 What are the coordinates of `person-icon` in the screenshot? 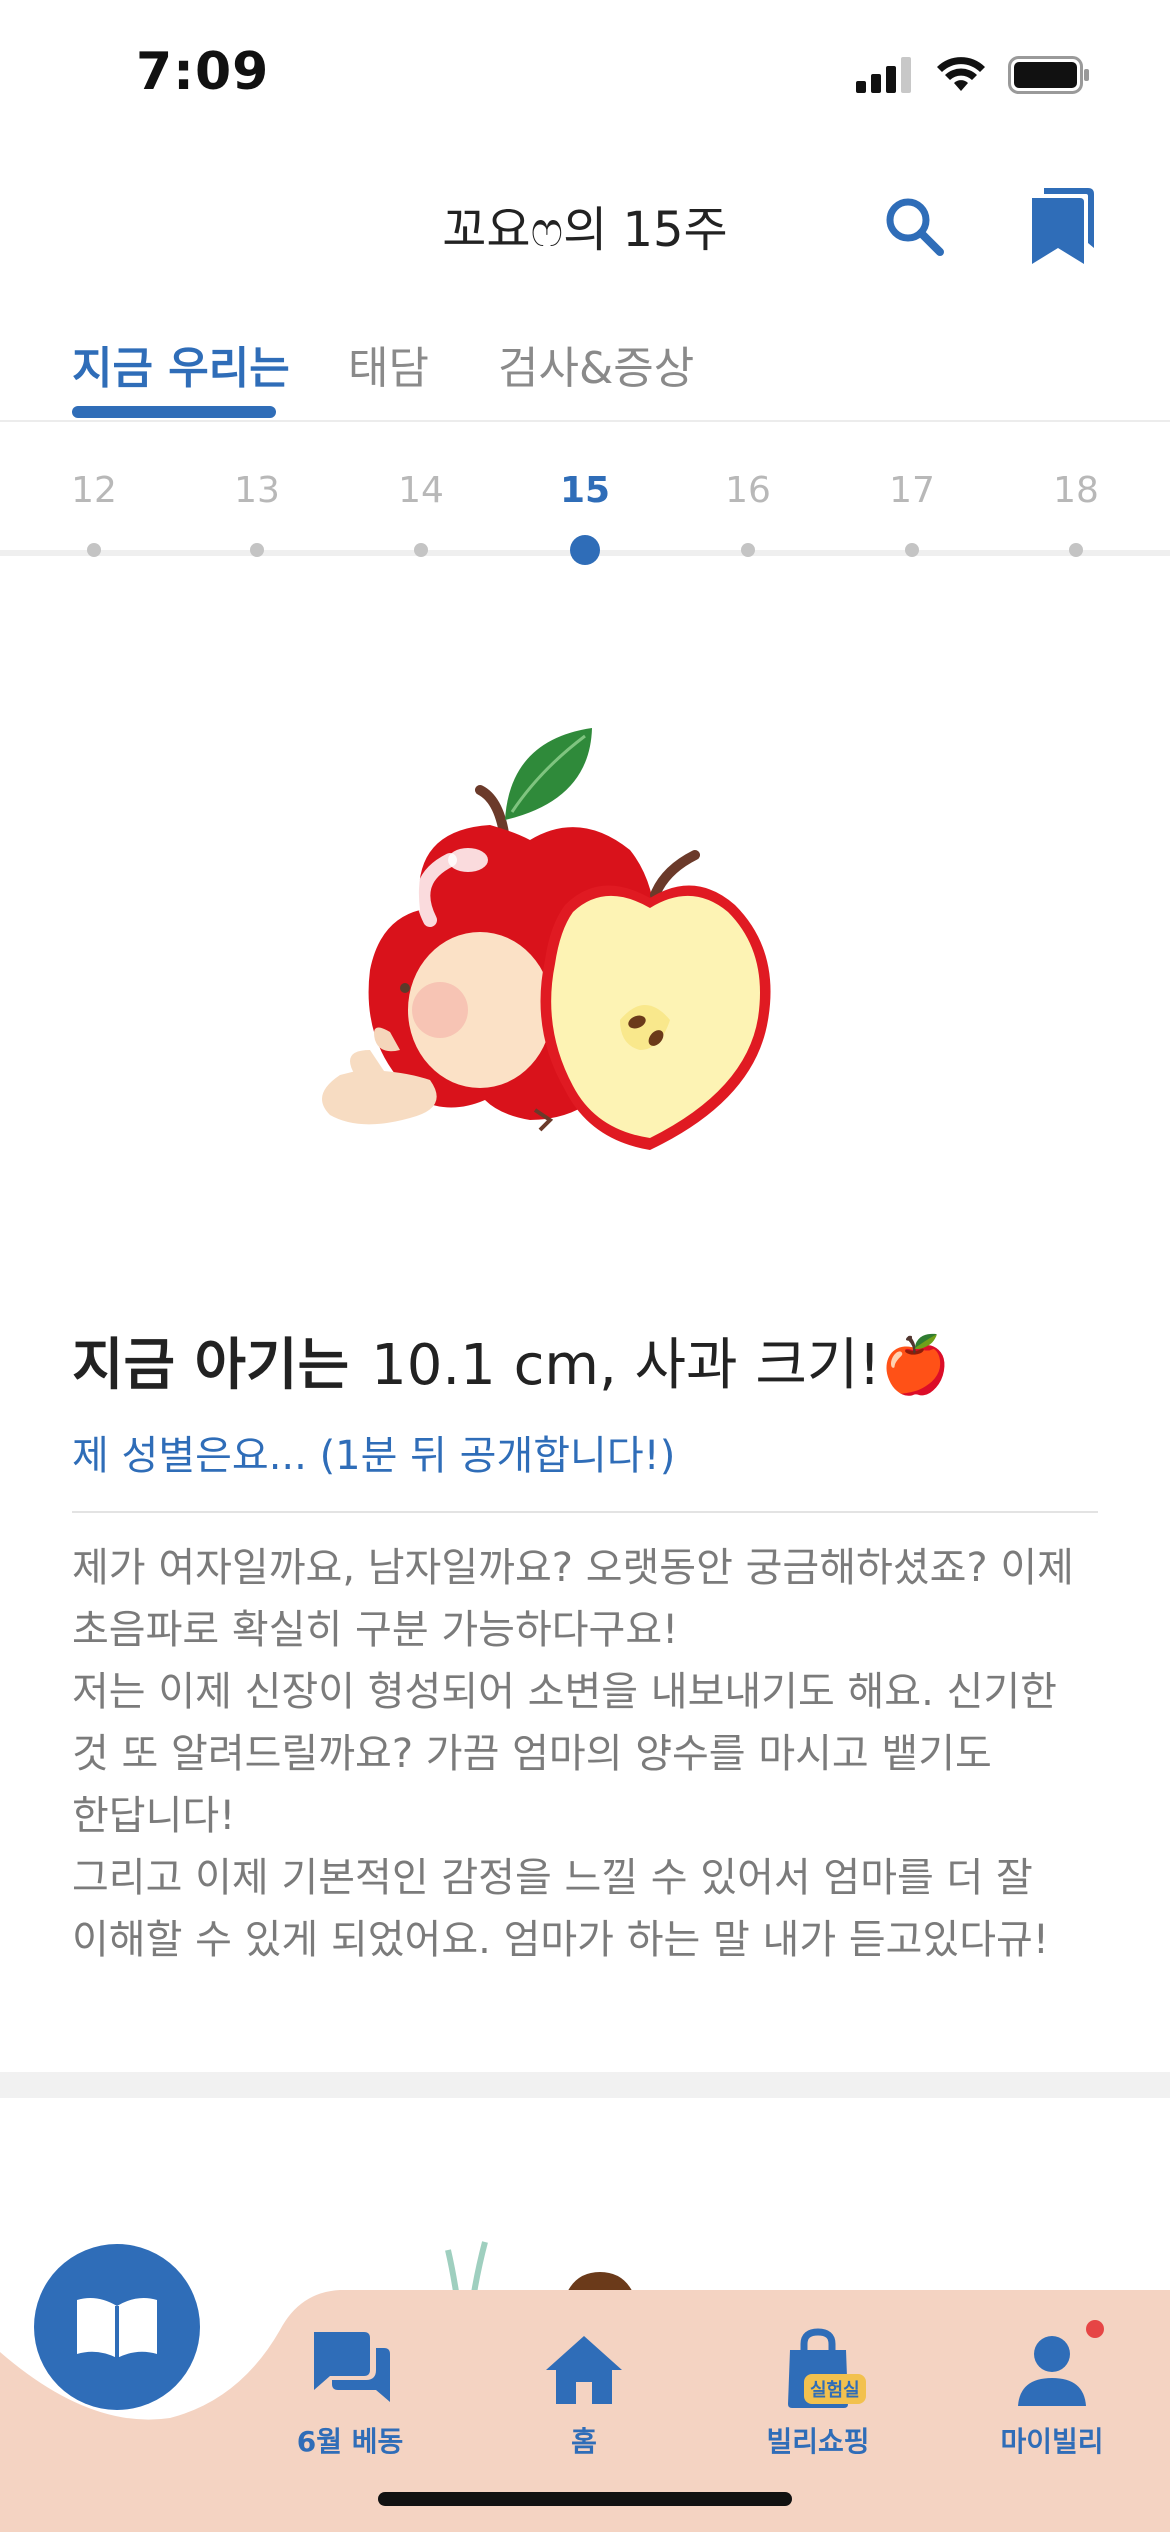 It's located at (1052, 2371).